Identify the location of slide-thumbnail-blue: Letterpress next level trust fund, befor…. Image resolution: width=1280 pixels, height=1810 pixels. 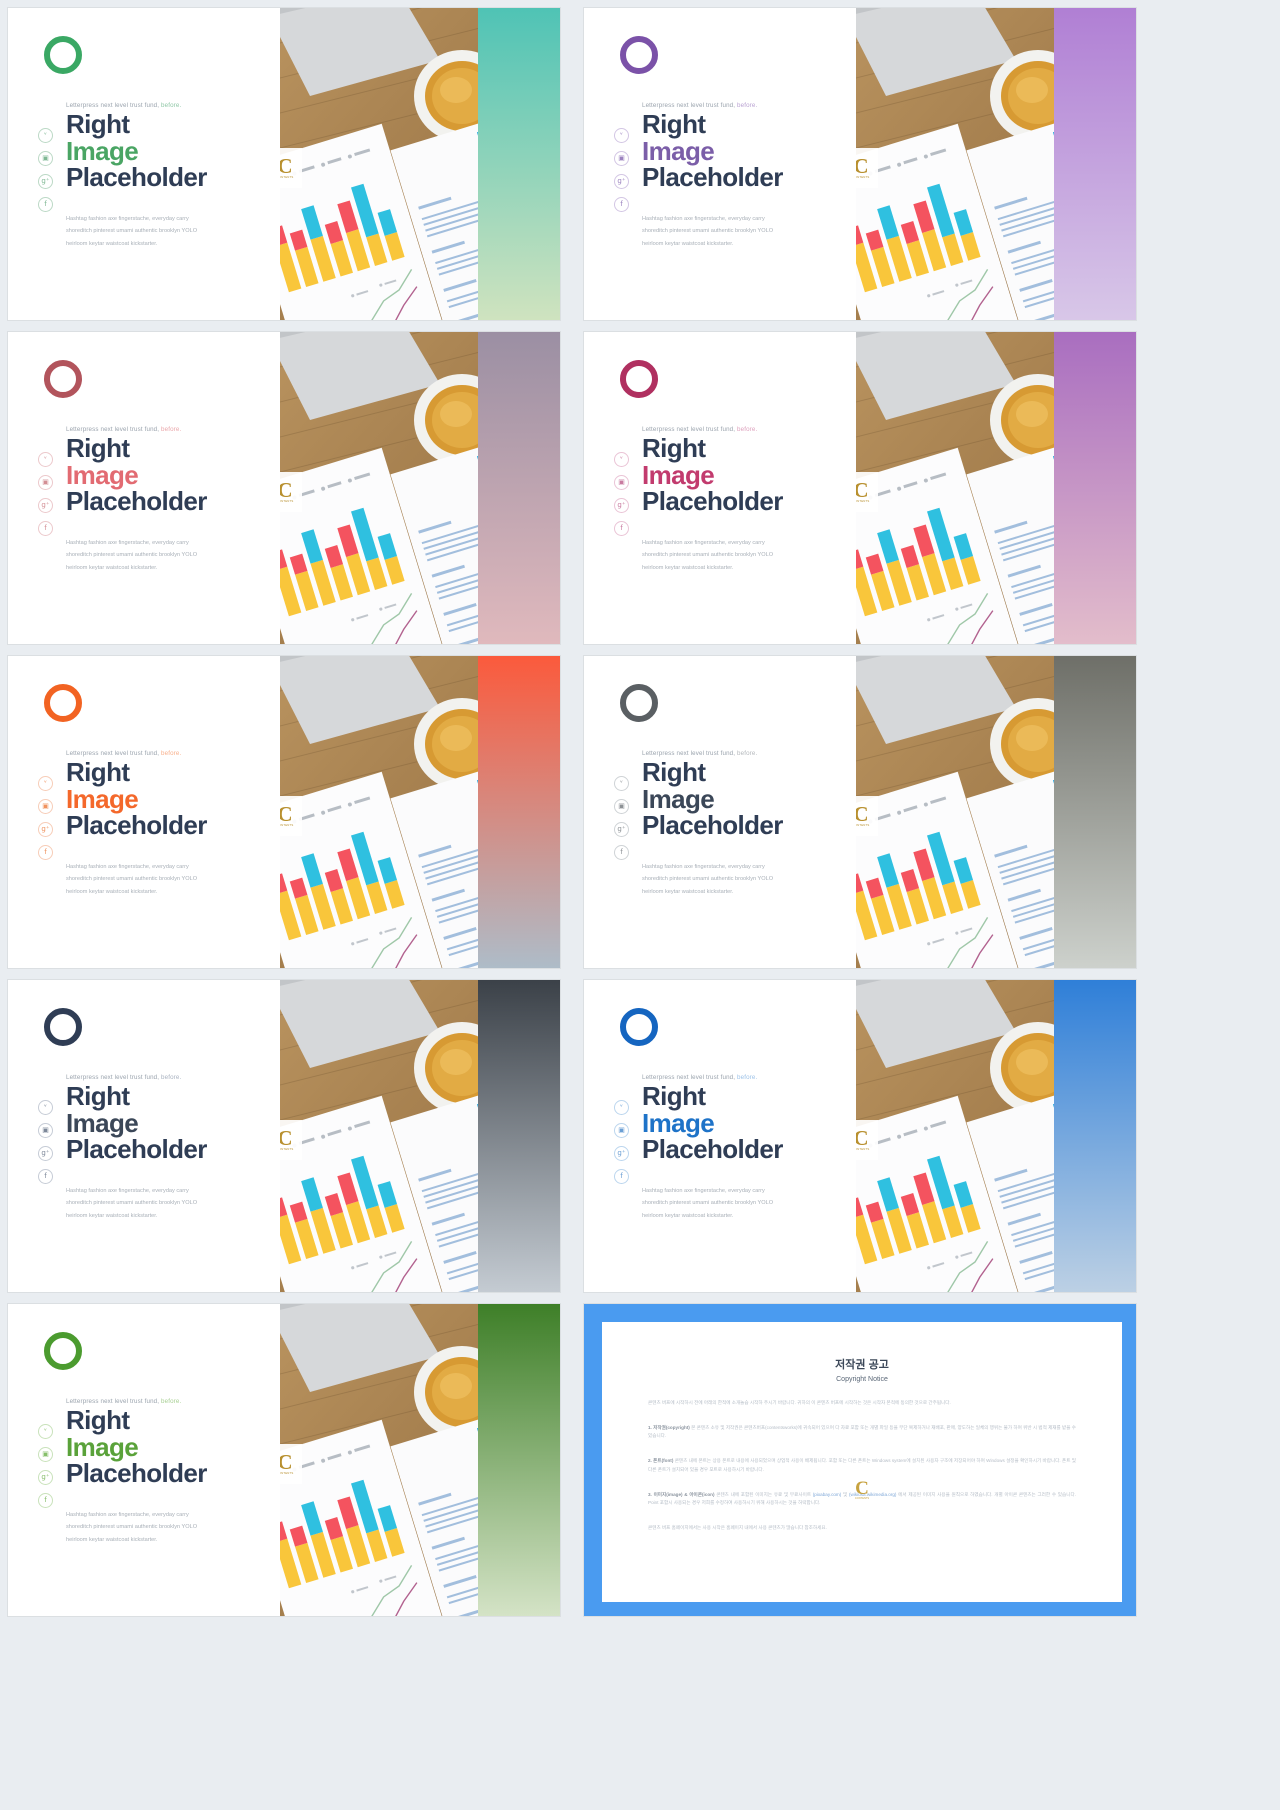
(860, 1136).